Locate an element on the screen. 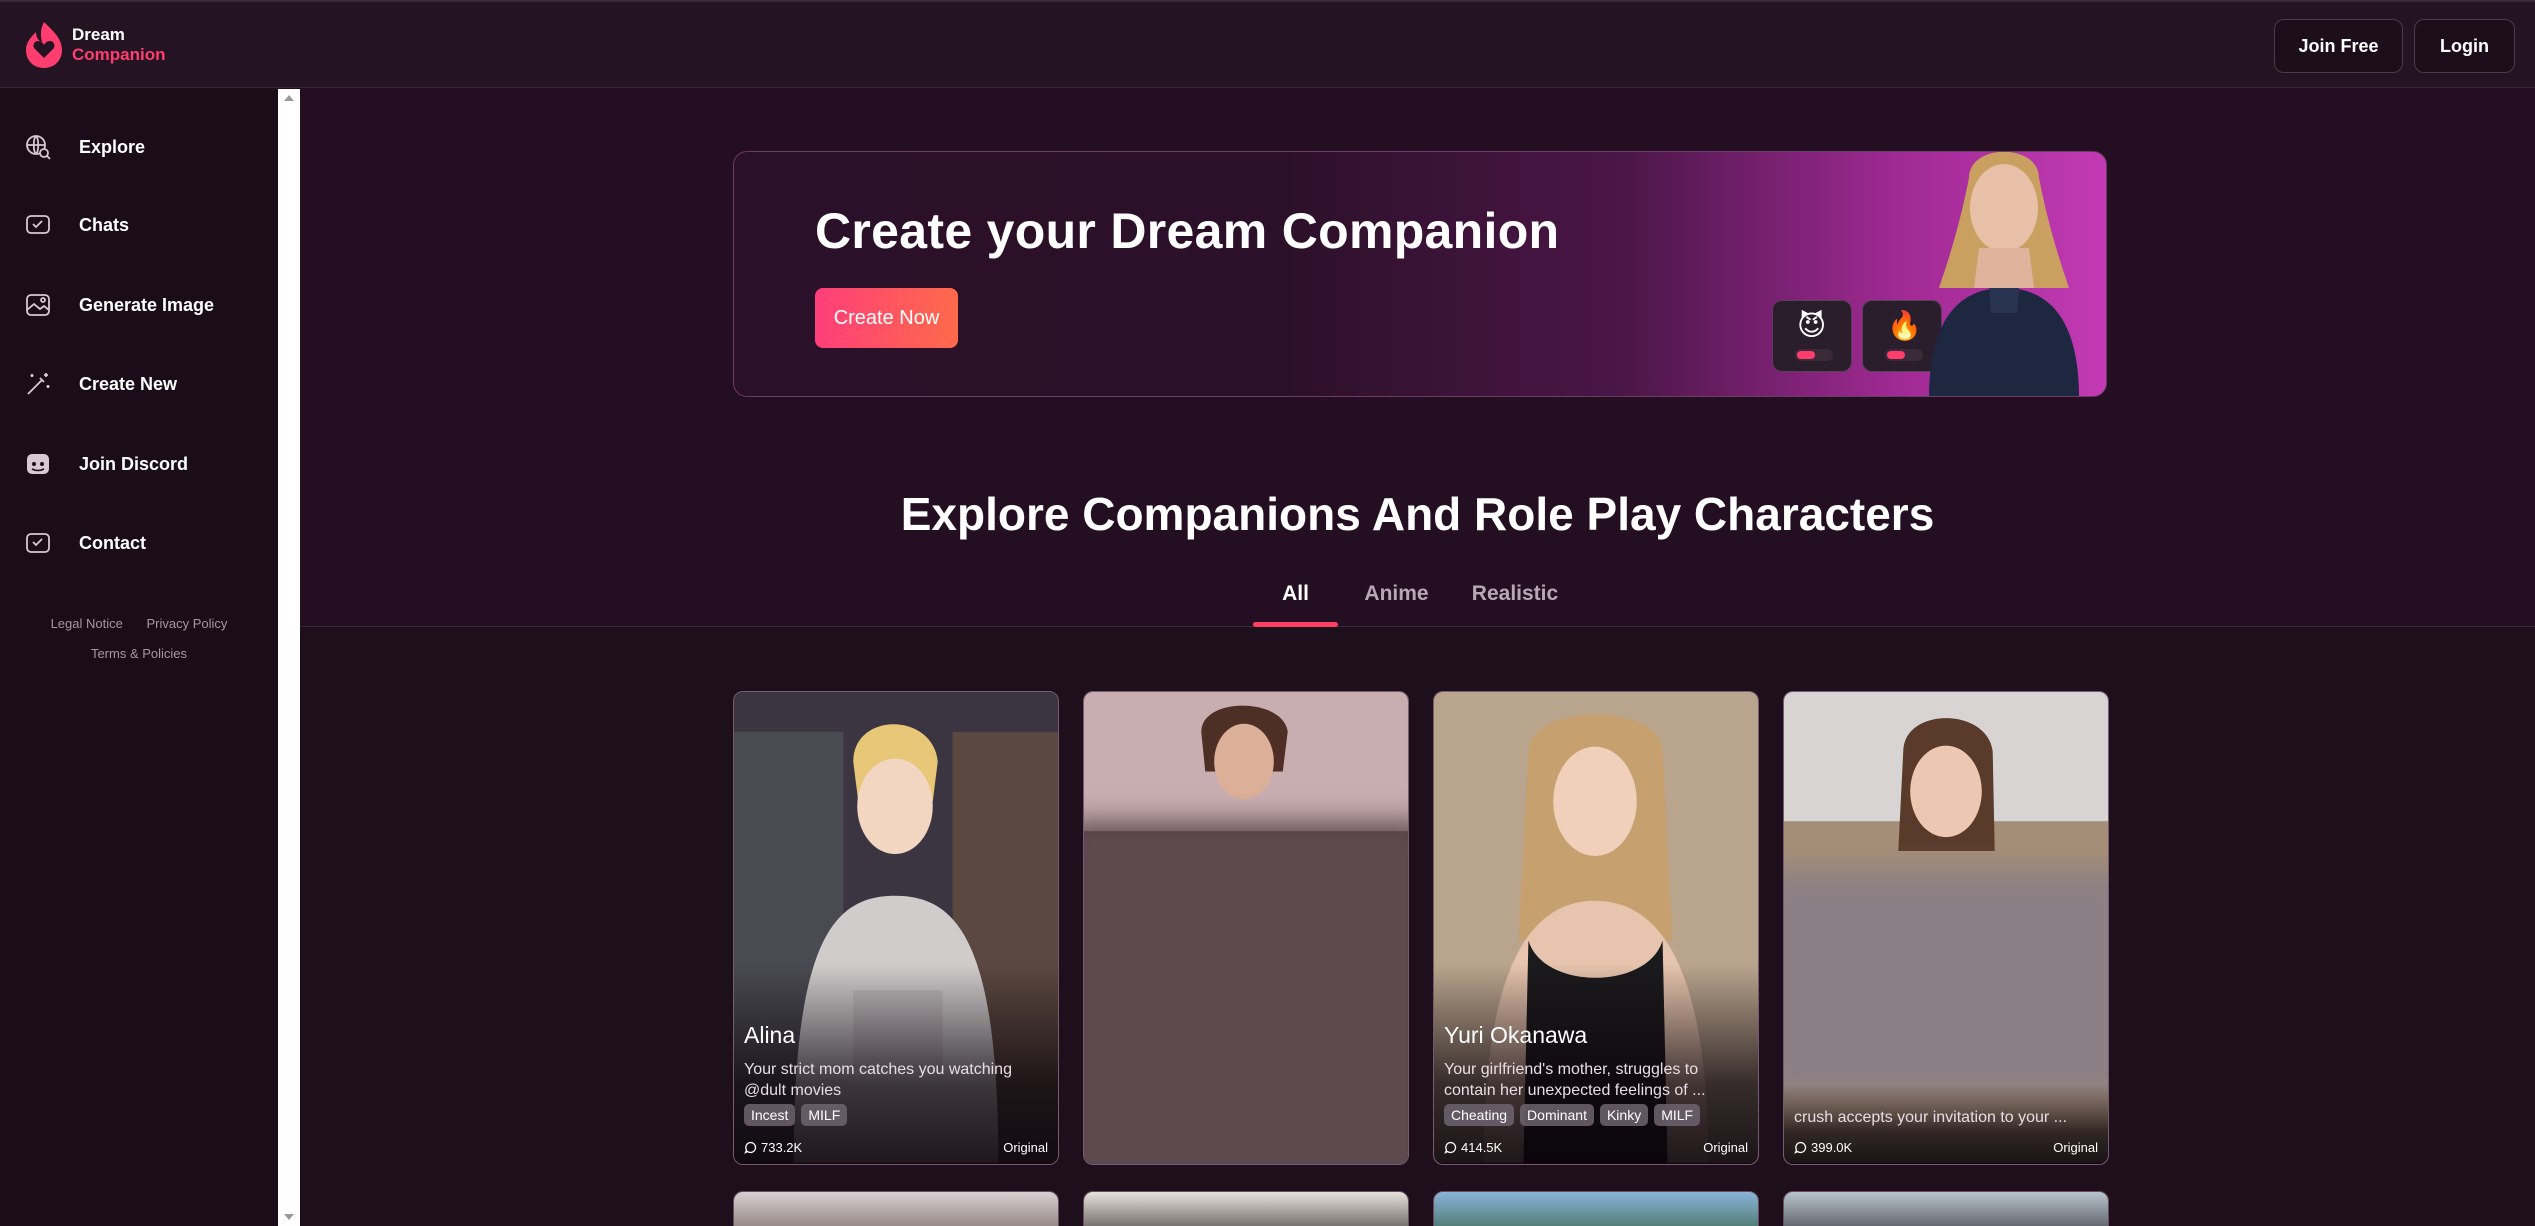  character-name: Alina is located at coordinates (770, 1035).